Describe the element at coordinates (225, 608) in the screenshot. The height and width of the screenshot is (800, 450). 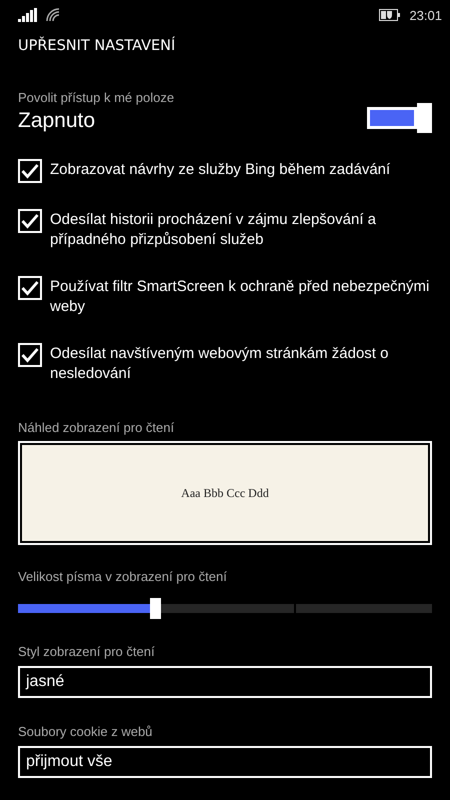
I see `font-size-slider` at that location.